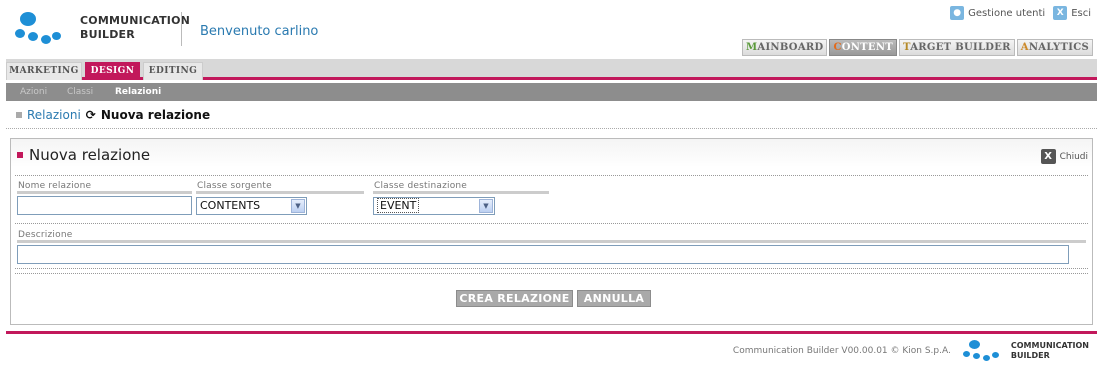 This screenshot has width=1097, height=366. I want to click on source-class-select: CONTENTS ▼, so click(251, 206).